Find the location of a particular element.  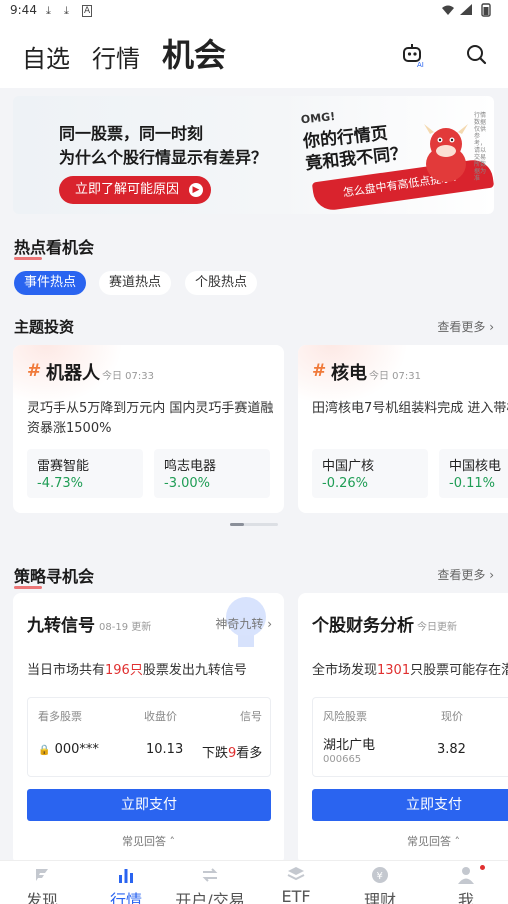

table-row-stock: 🔒 000*** is located at coordinates (68, 749).